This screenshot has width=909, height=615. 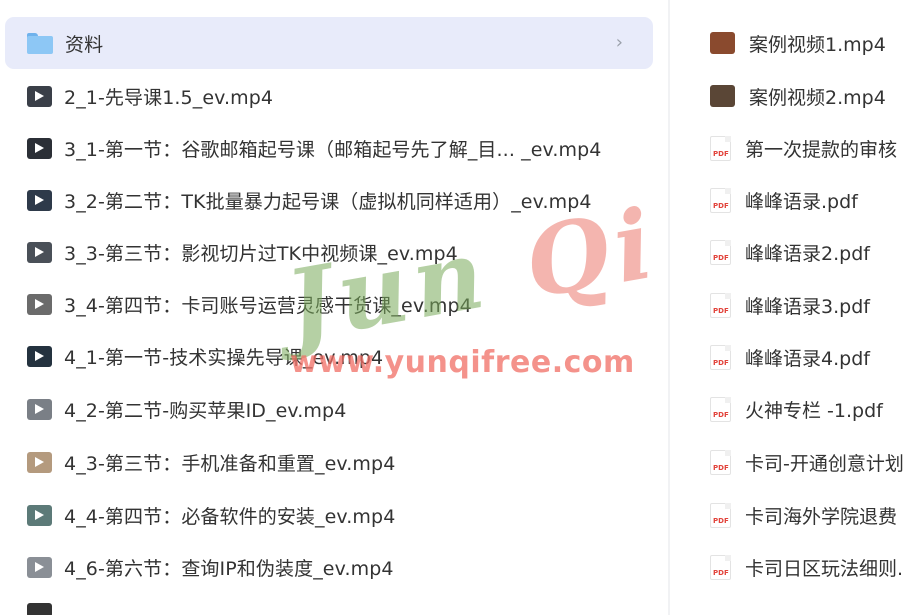 What do you see at coordinates (814, 410) in the screenshot?
I see `file-name: 火神专栏 -1.pdf` at bounding box center [814, 410].